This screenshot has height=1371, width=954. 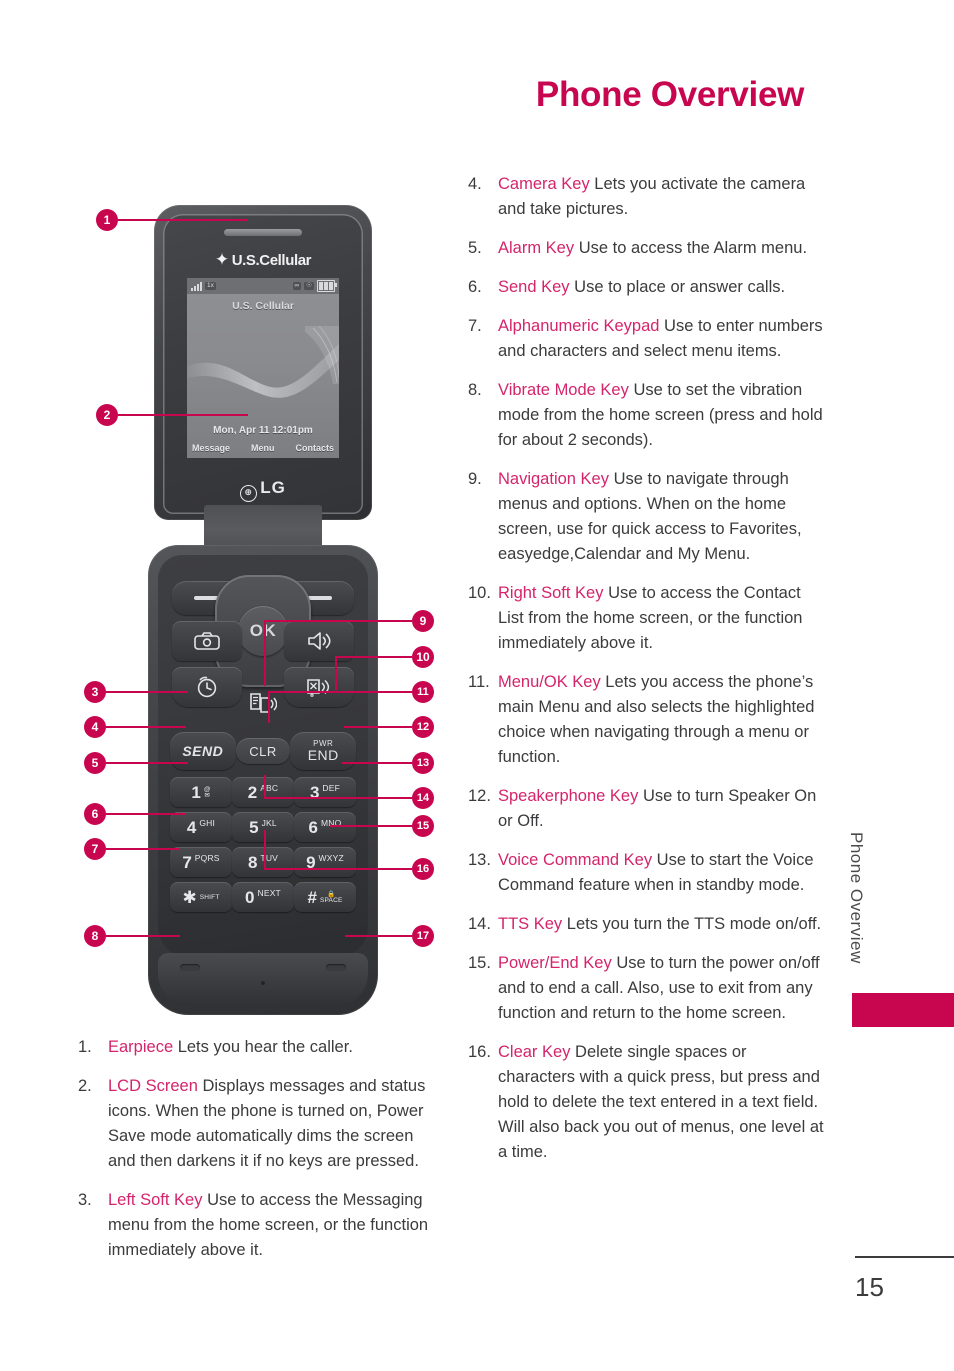 What do you see at coordinates (568, 796) in the screenshot?
I see `item-term: Speakerphone Key` at bounding box center [568, 796].